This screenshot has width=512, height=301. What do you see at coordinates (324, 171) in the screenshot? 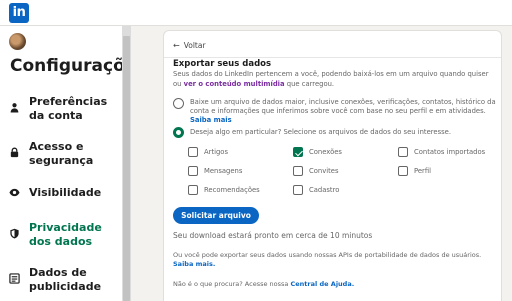
I see `checkbox-label: Convites` at bounding box center [324, 171].